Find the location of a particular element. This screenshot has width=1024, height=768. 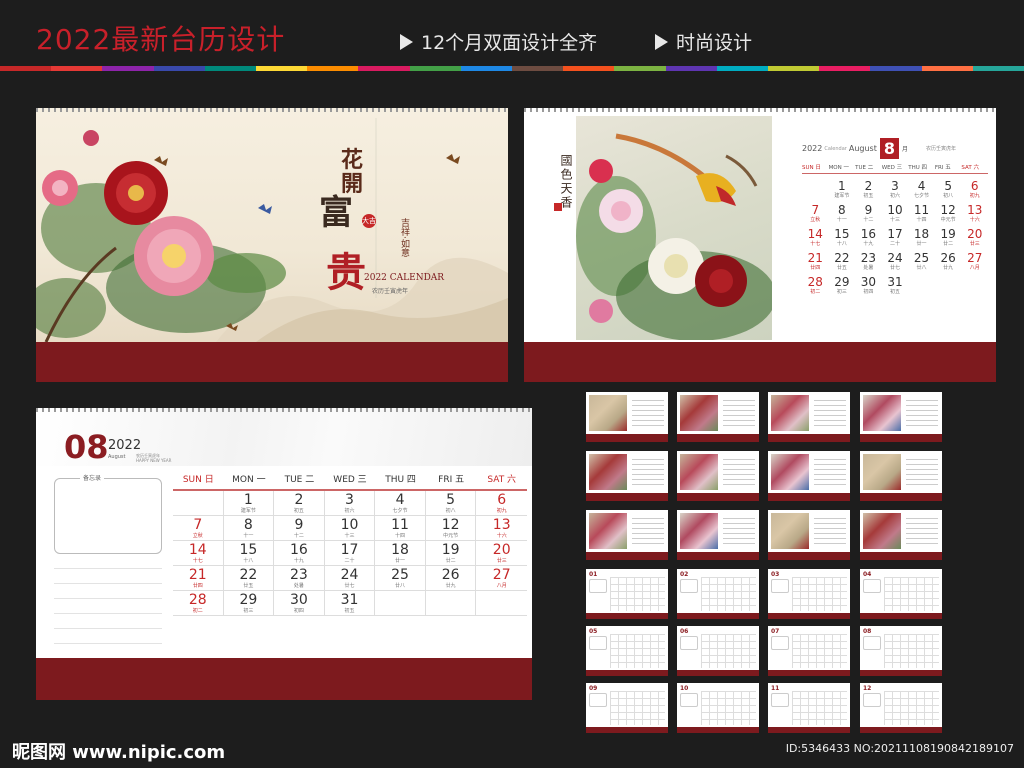

day-number: 28 is located at coordinates (815, 282).